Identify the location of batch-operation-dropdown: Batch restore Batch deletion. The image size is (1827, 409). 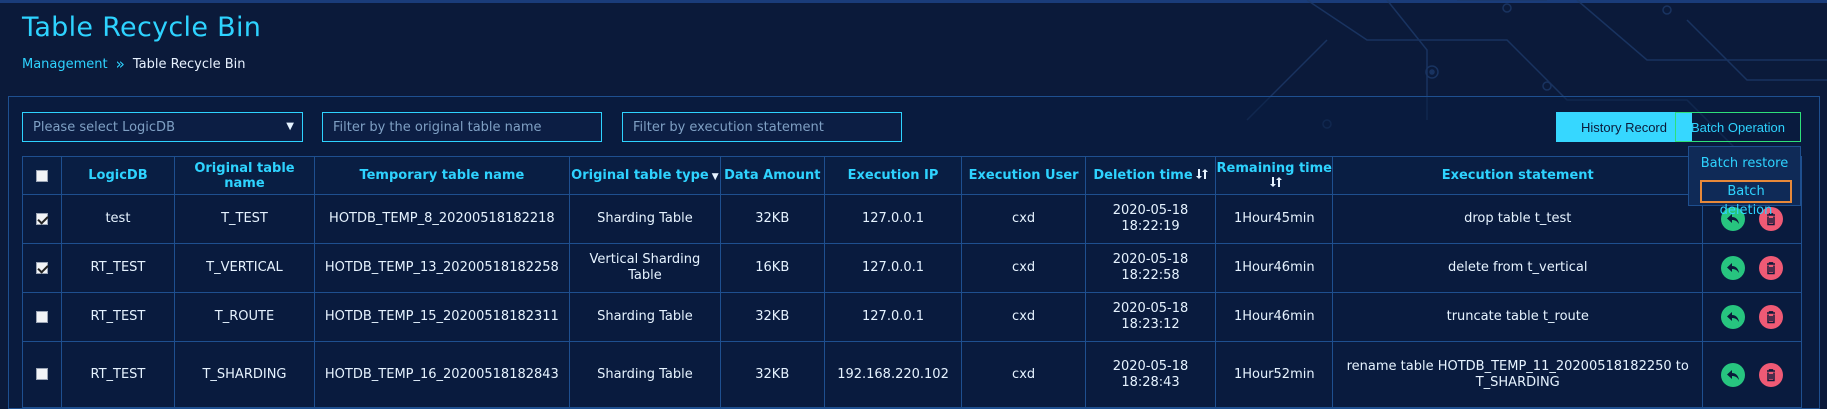
(1744, 182).